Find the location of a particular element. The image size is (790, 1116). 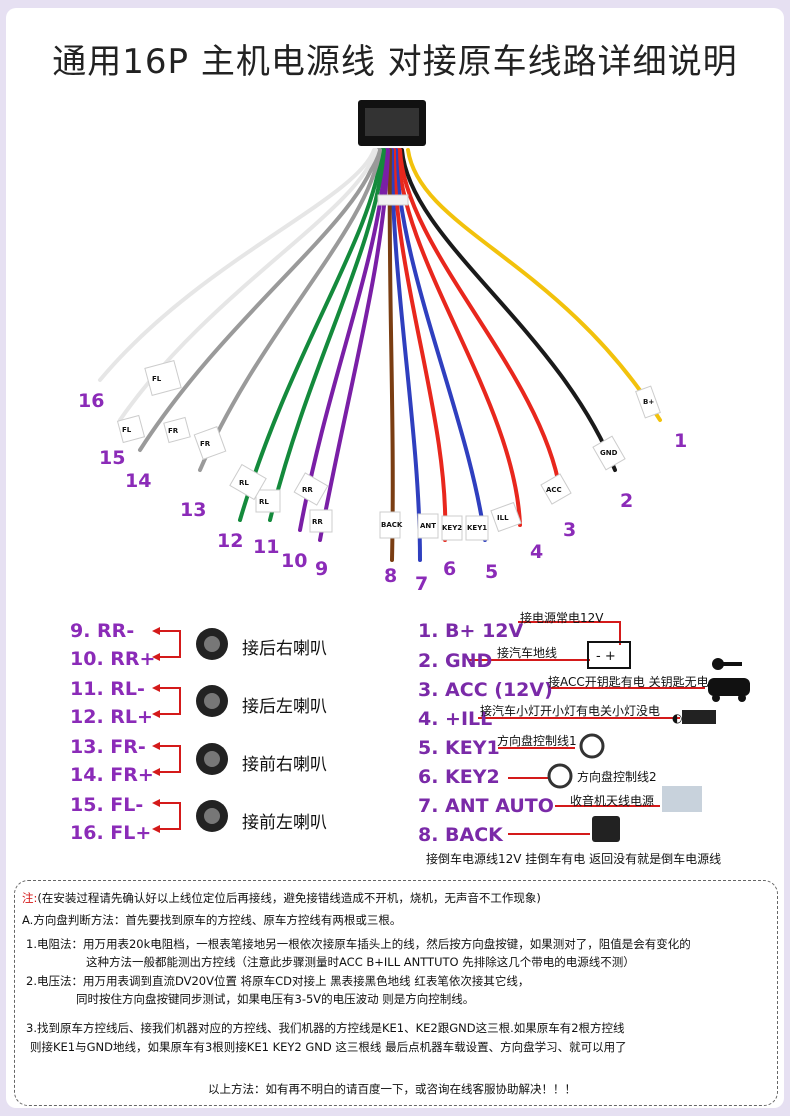

pin-number-9: 9 is located at coordinates (322, 569).